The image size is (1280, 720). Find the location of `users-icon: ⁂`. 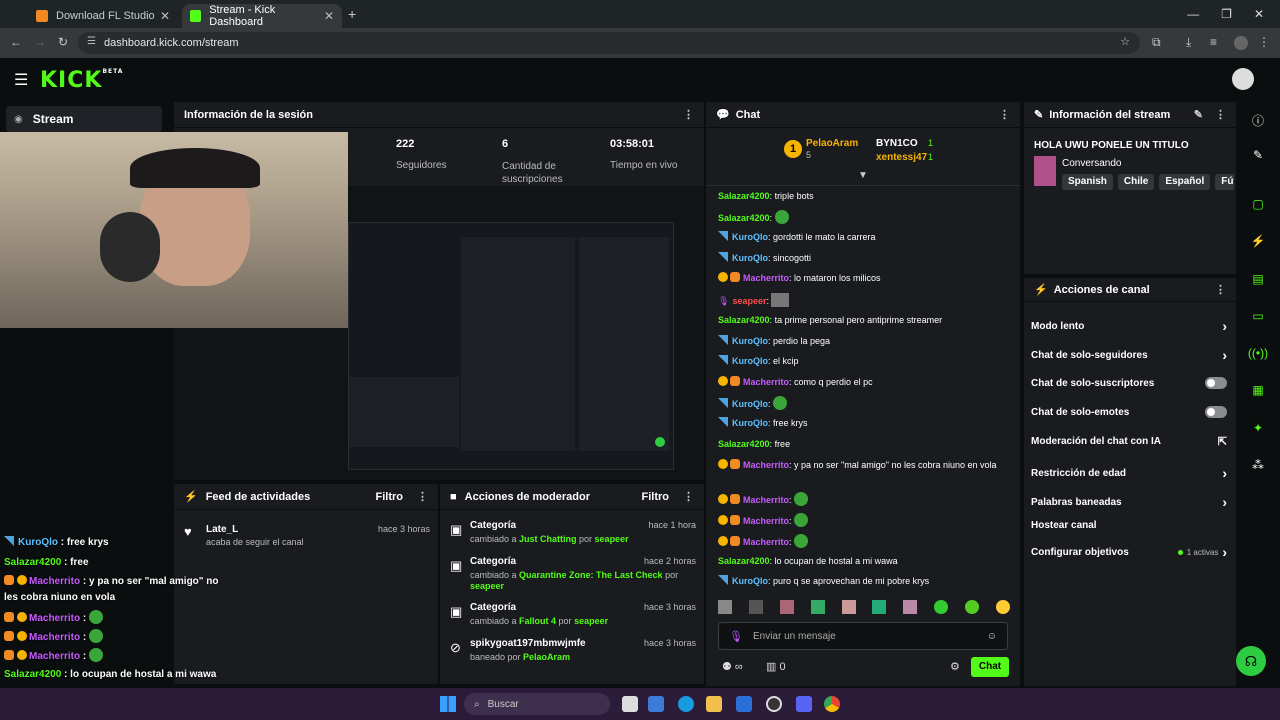

users-icon: ⁂ is located at coordinates (1258, 465).